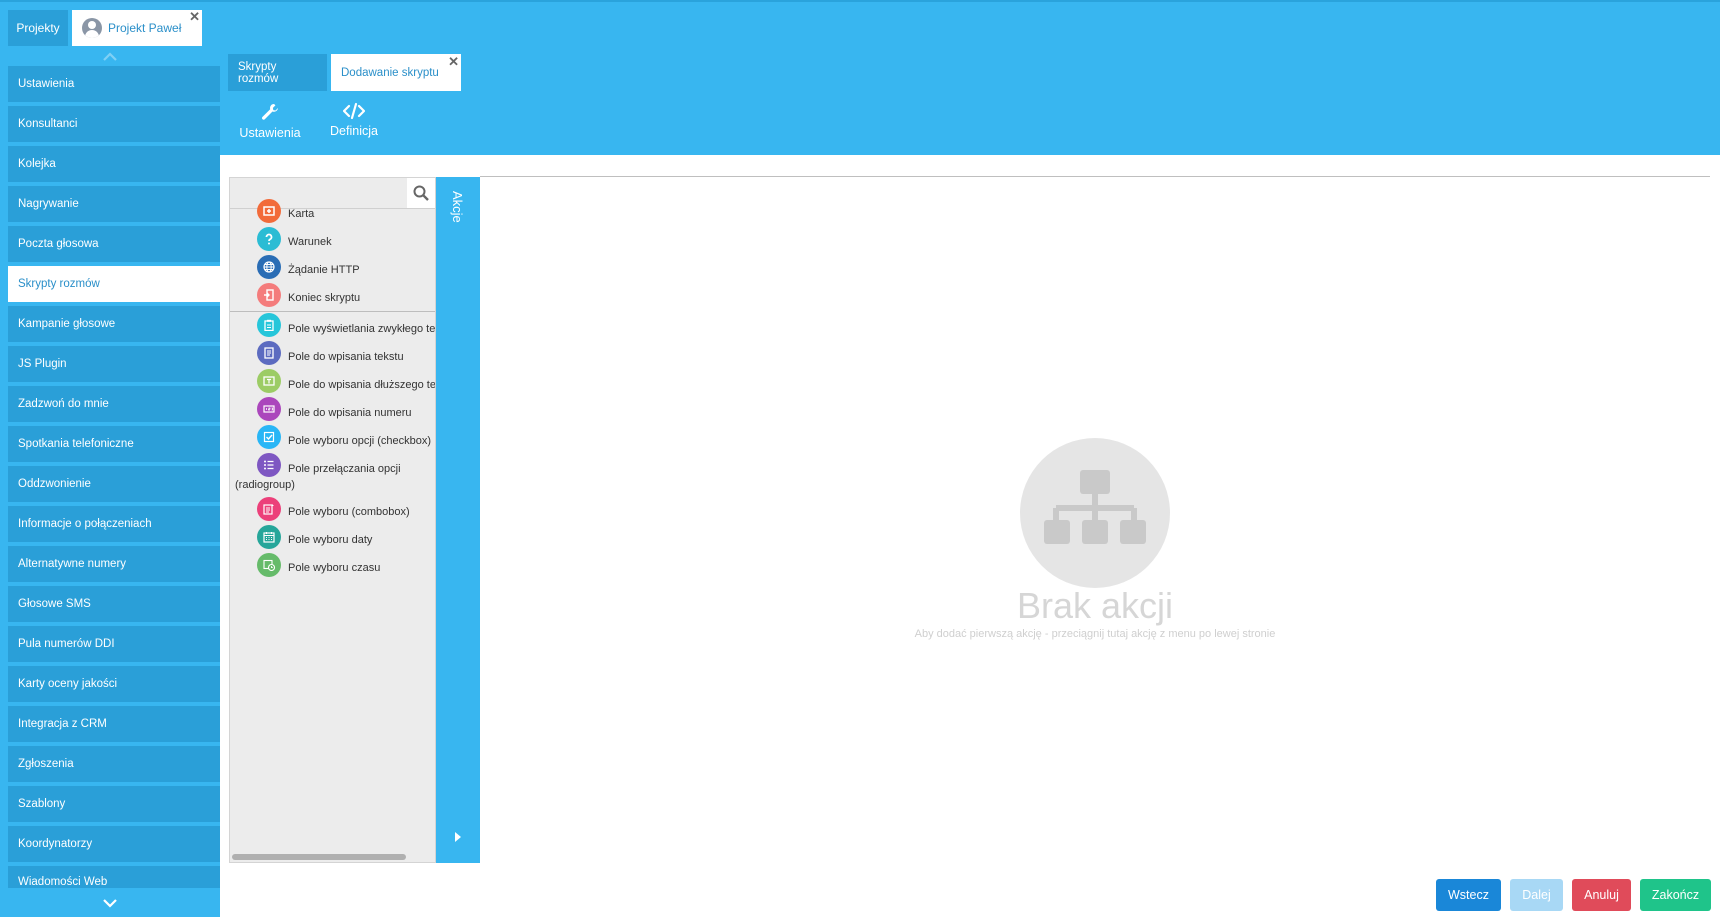 This screenshot has width=1720, height=917. What do you see at coordinates (319, 857) in the screenshot?
I see `horizontal-scrollbar` at bounding box center [319, 857].